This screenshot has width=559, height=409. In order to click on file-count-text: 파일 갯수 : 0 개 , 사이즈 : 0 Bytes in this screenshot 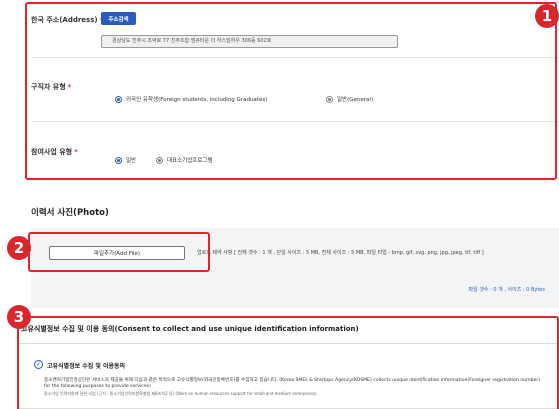, I will do `click(506, 290)`.